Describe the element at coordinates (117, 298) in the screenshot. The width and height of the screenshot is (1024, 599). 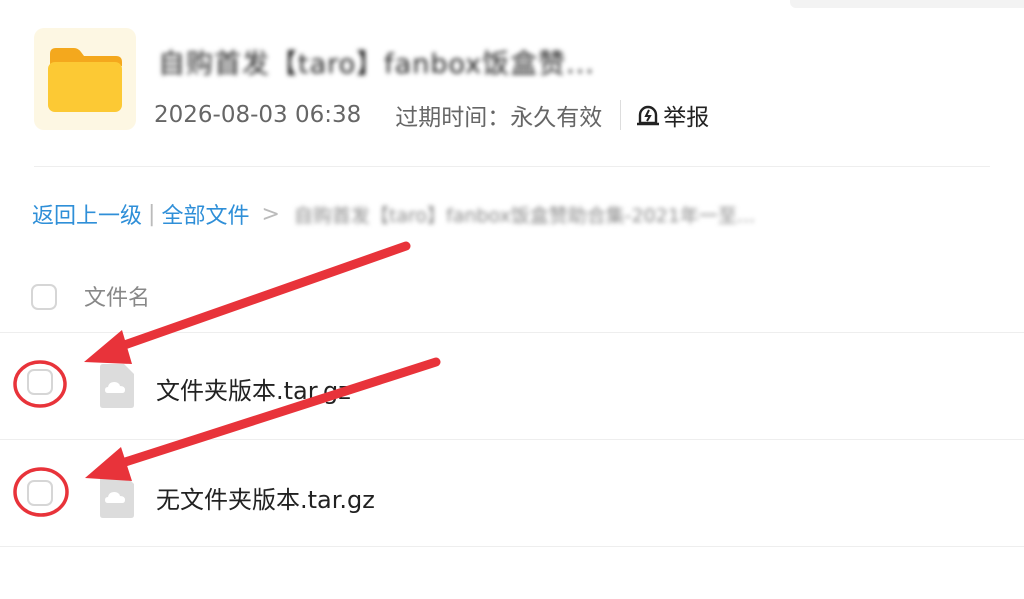
I see `column-filename: 文件名` at that location.